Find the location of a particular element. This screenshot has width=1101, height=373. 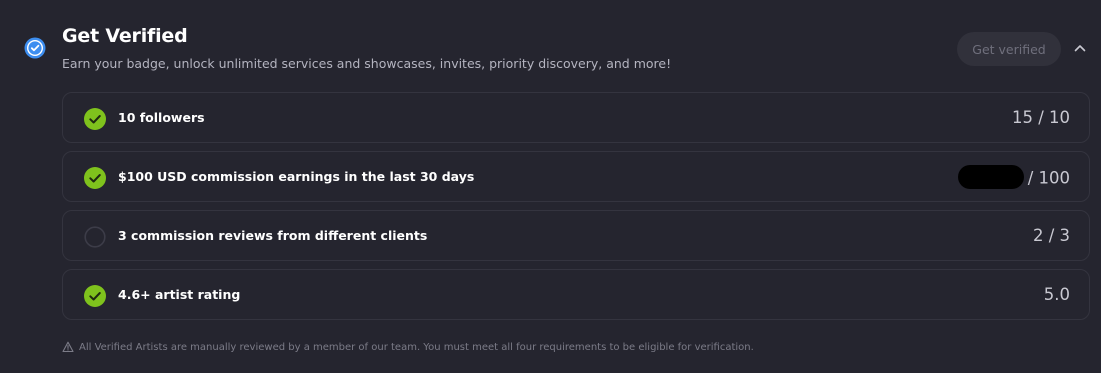

page-title: Get Verified is located at coordinates (125, 36).